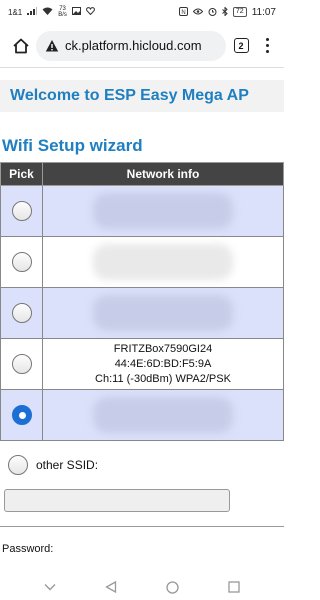  I want to click on heart-icon, so click(90, 12).